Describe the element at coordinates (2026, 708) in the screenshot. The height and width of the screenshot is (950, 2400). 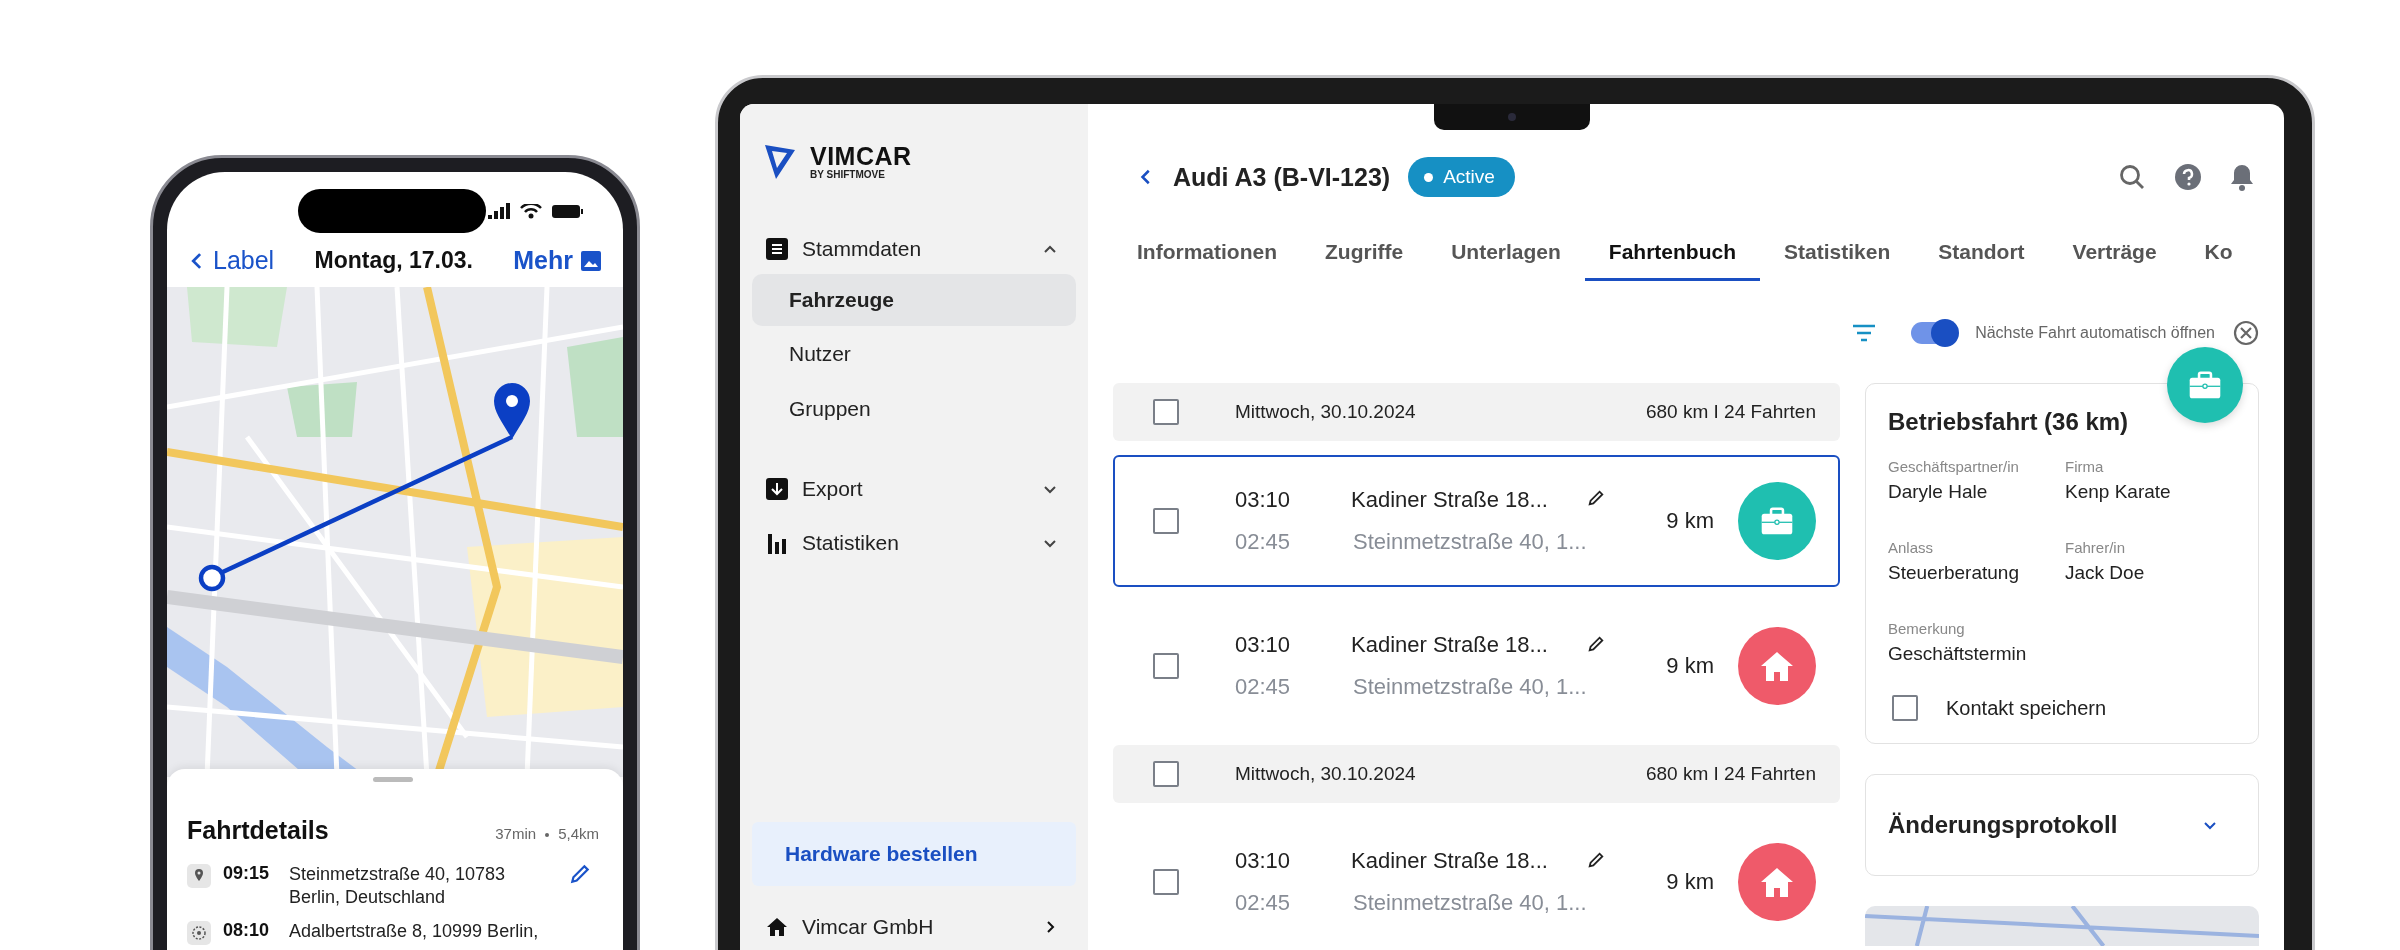
I see `checkbox-label: Kontakt speichern` at that location.